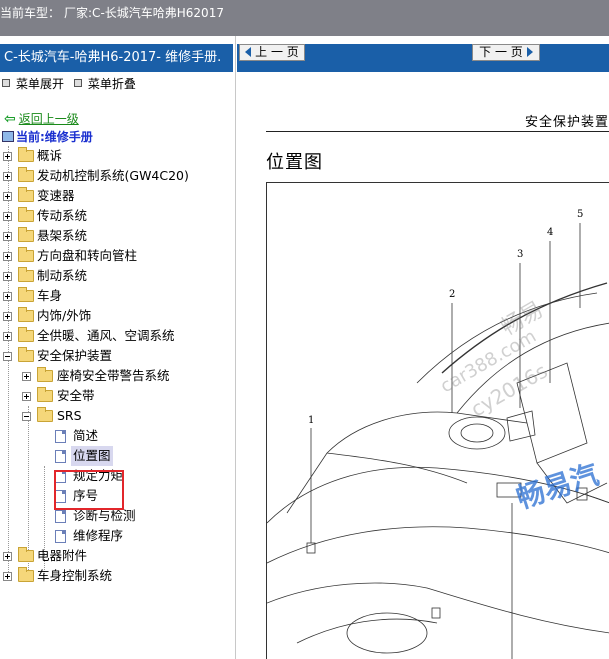 The height and width of the screenshot is (659, 609). Describe the element at coordinates (452, 294) in the screenshot. I see `callout-2: 2` at that location.